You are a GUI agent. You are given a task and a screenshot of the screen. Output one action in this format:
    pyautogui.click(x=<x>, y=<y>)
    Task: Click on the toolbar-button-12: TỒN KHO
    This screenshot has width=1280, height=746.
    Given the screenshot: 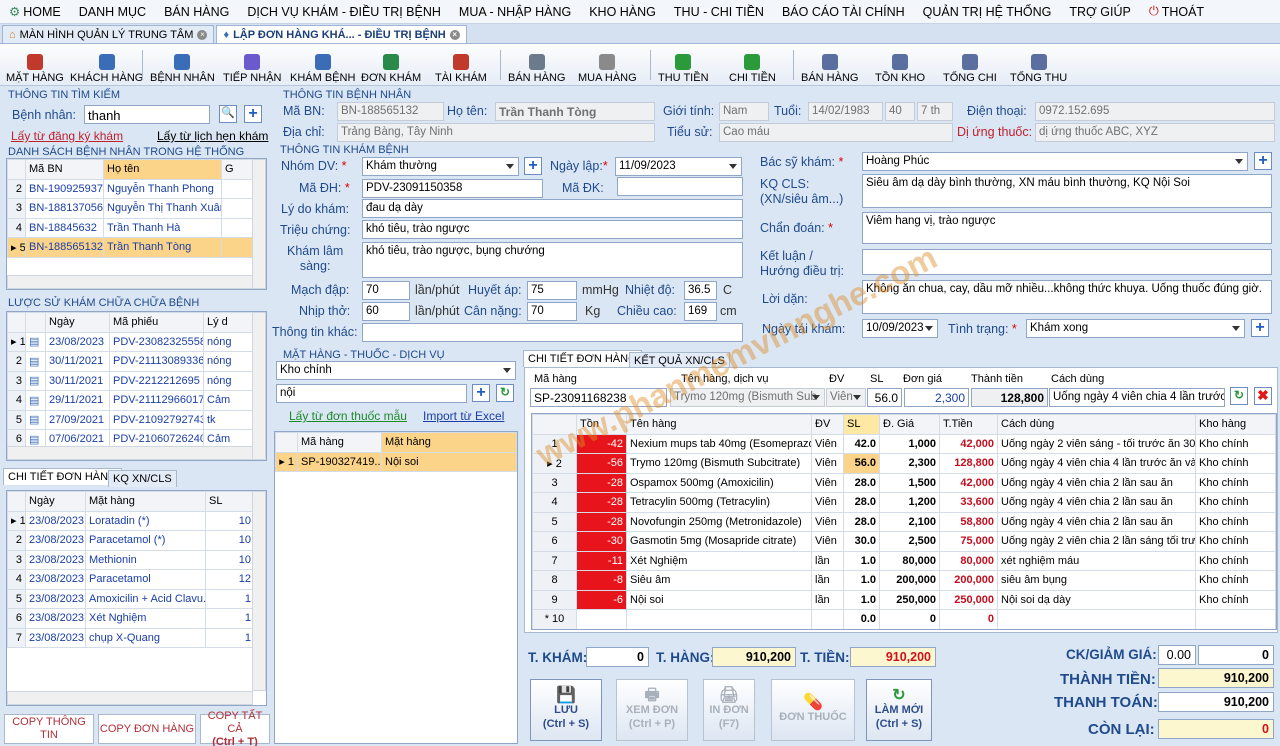 What is the action you would take?
    pyautogui.click(x=900, y=65)
    